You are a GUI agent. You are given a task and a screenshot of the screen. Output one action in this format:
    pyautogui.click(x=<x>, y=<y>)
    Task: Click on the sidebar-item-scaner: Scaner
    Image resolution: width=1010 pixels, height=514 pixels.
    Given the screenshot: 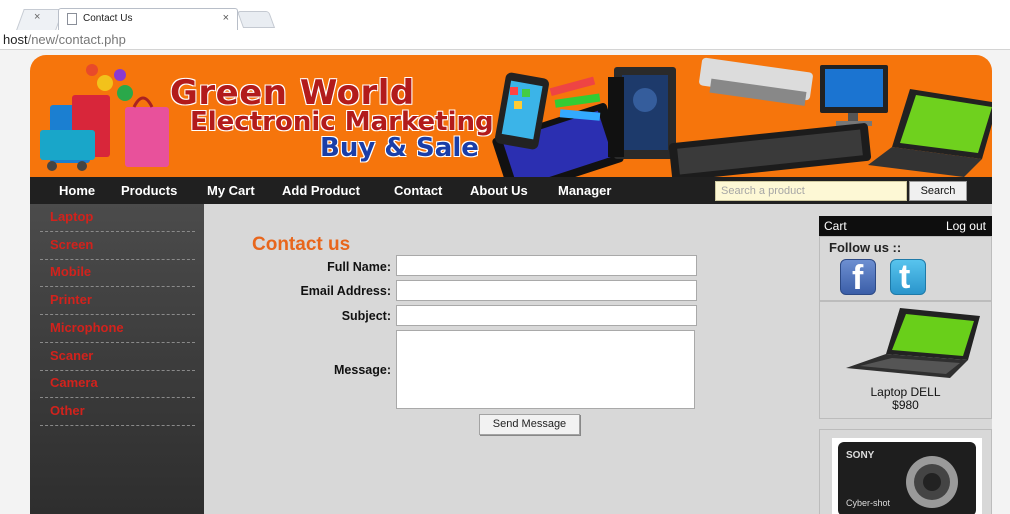 What is the action you would take?
    pyautogui.click(x=117, y=357)
    